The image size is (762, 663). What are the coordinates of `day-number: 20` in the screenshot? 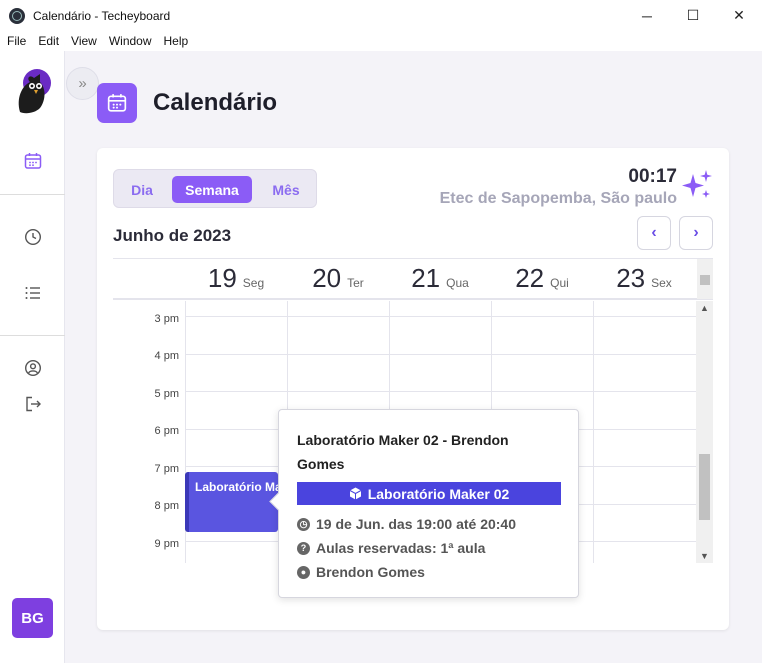 It's located at (327, 278).